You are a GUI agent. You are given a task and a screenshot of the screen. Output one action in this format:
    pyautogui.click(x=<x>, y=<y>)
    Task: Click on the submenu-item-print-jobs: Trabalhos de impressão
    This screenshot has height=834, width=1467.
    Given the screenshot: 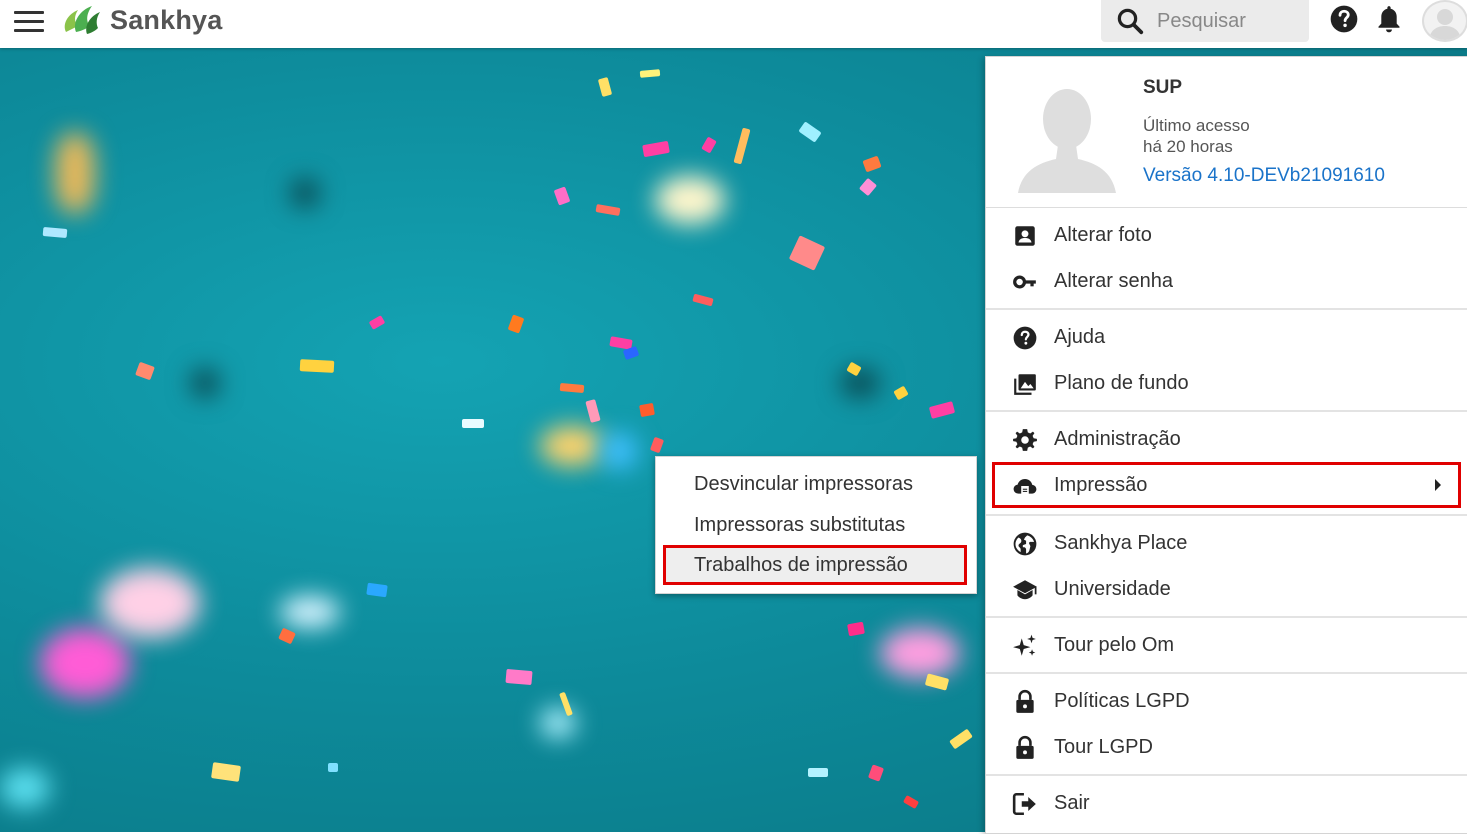 What is the action you would take?
    pyautogui.click(x=815, y=565)
    